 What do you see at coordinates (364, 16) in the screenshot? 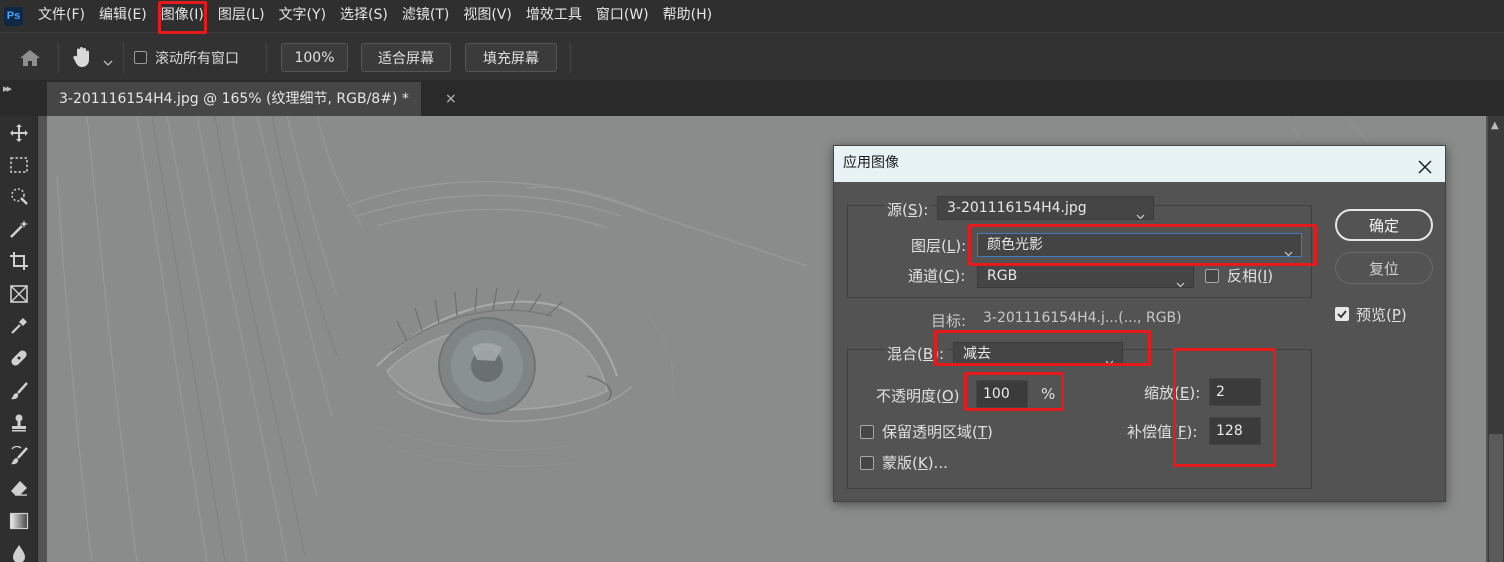
I see `menu-select: 选择(S)` at bounding box center [364, 16].